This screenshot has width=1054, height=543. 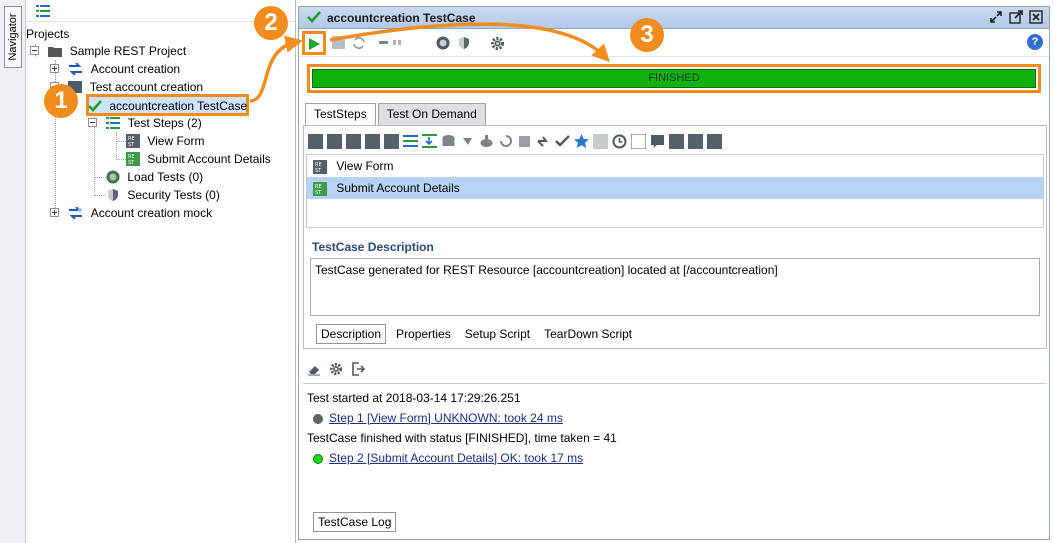 I want to click on callout-1: 1, so click(x=61, y=101).